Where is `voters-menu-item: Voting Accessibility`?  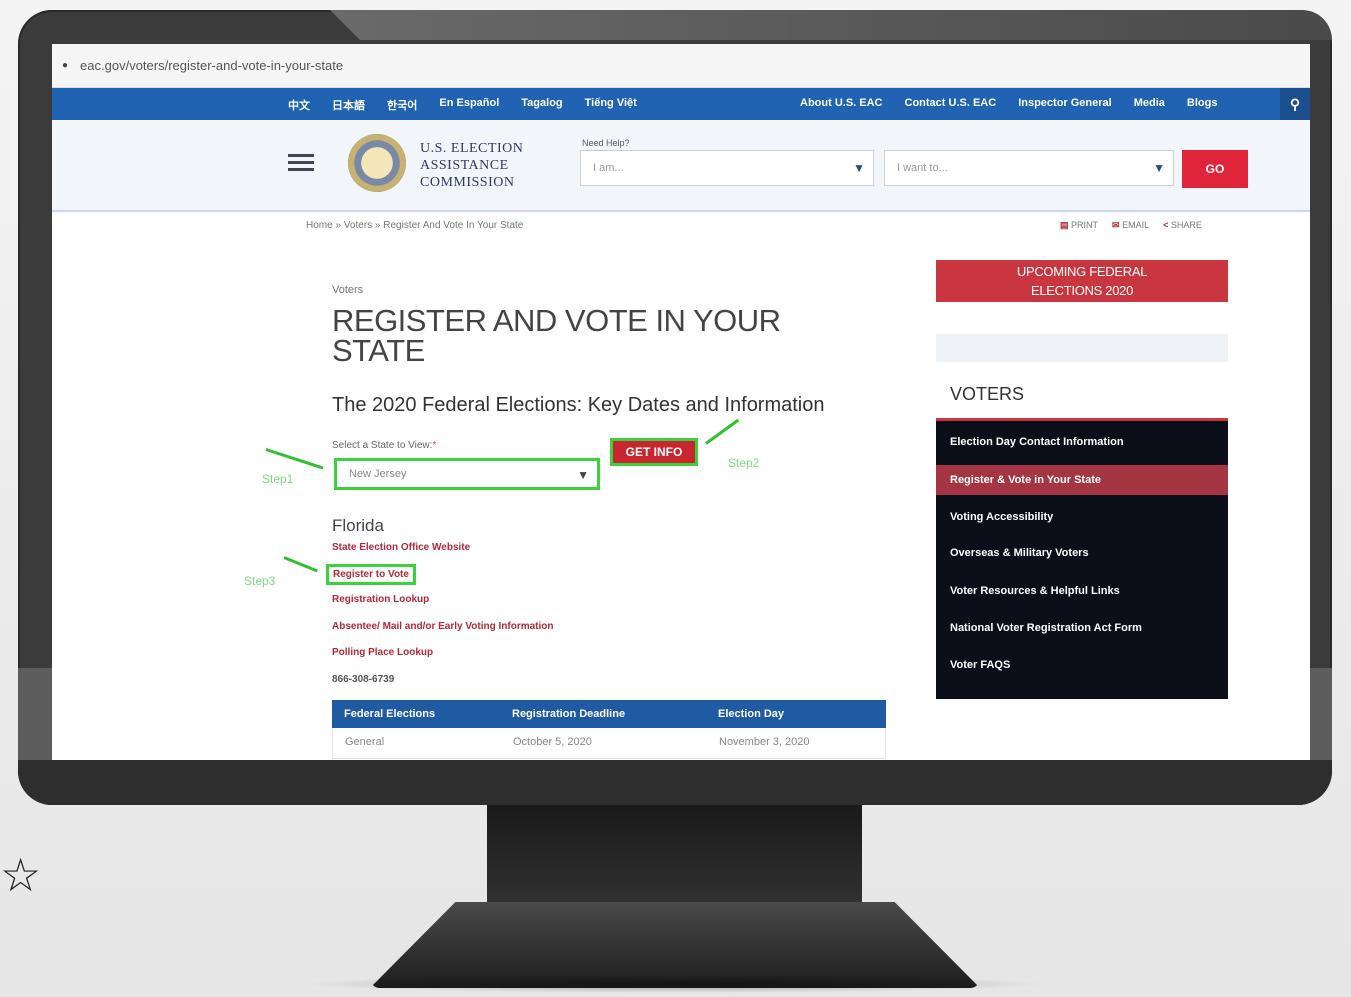 voters-menu-item: Voting Accessibility is located at coordinates (1082, 517).